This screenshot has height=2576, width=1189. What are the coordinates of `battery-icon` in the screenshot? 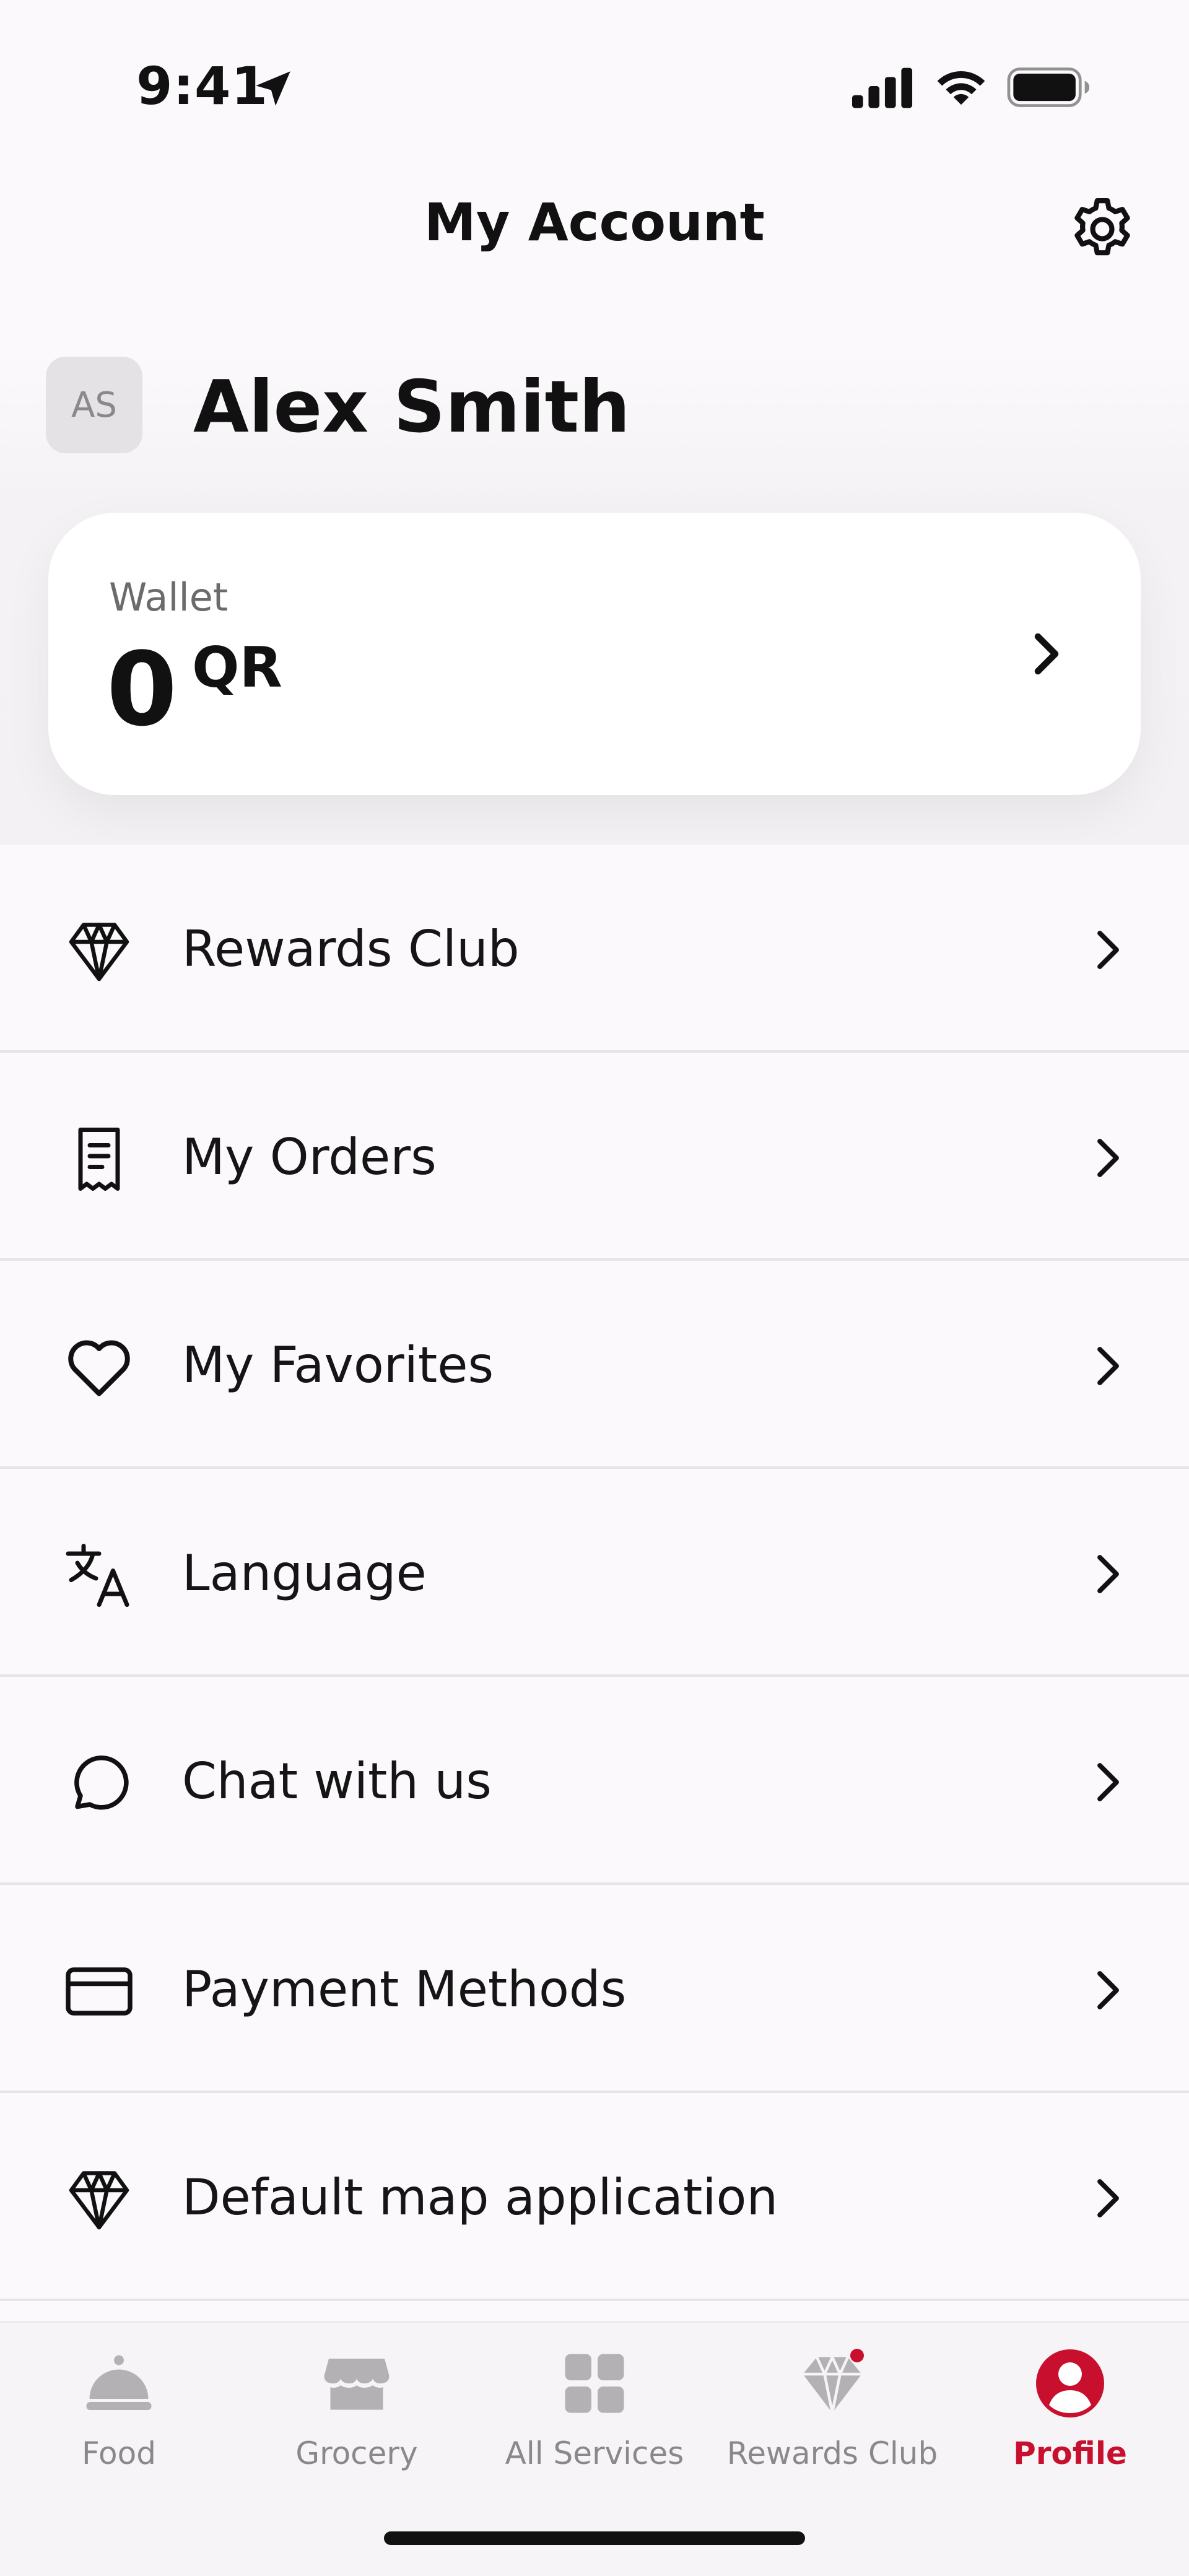 It's located at (1048, 87).